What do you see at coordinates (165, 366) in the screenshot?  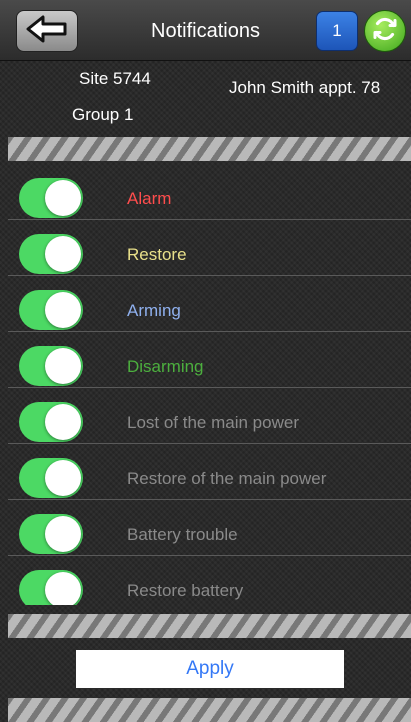 I see `notification-label: Disarming` at bounding box center [165, 366].